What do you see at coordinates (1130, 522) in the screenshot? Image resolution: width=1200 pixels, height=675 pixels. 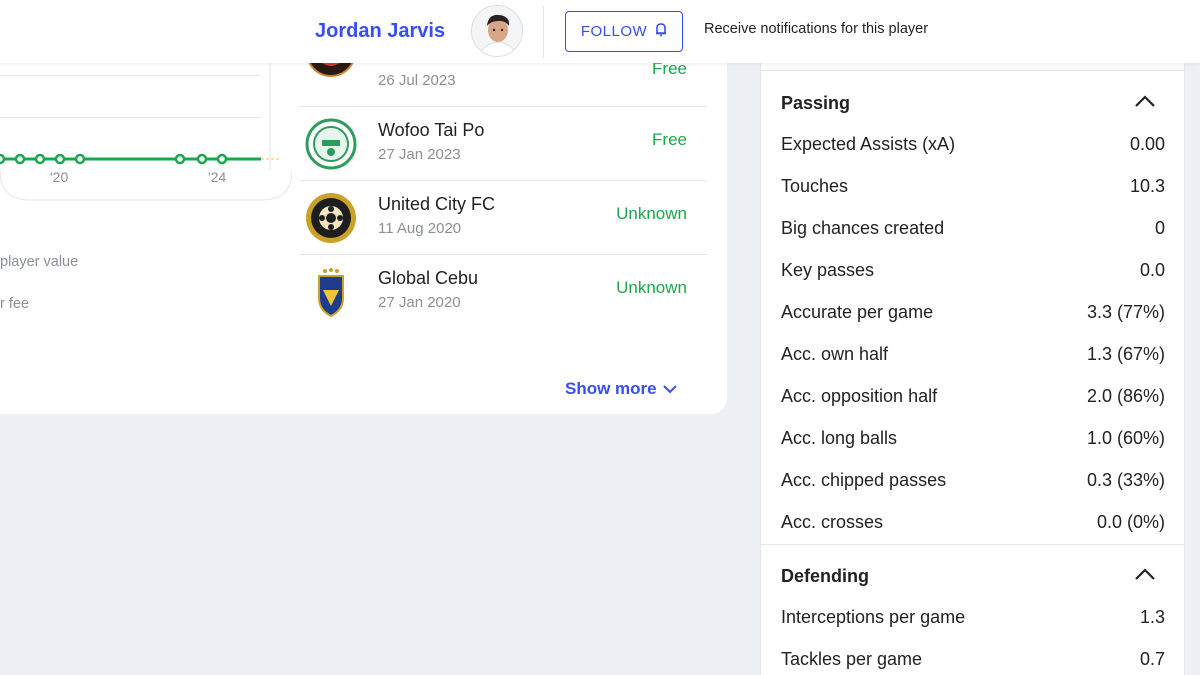 I see `stat-value: 0.0 (0%)` at bounding box center [1130, 522].